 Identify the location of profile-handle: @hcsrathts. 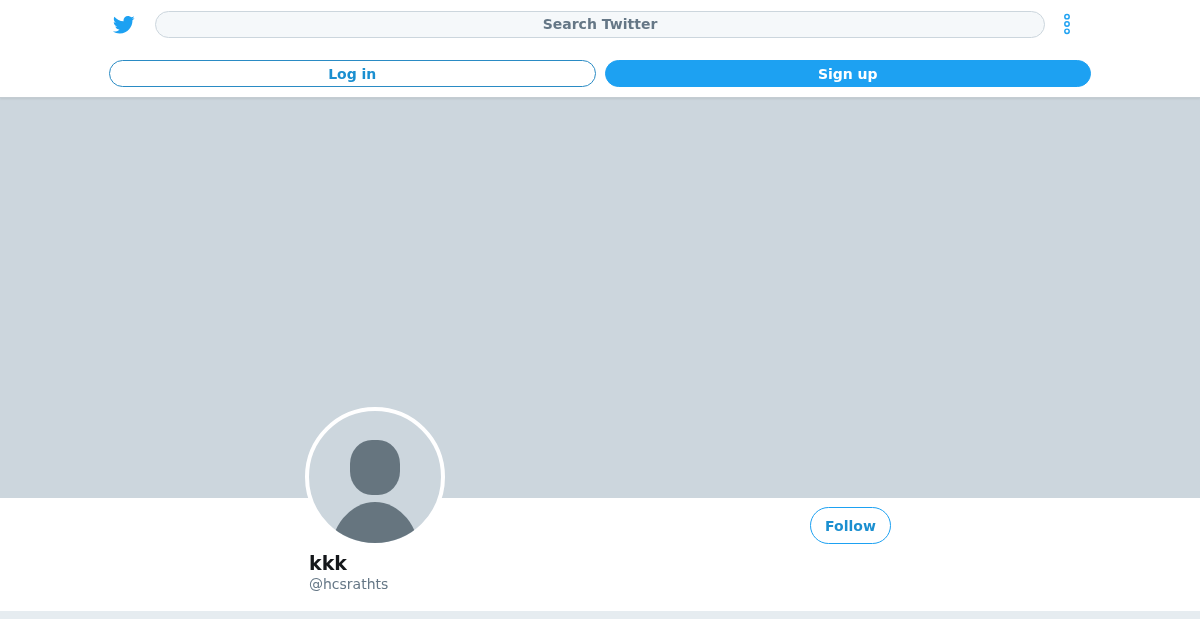
(349, 584).